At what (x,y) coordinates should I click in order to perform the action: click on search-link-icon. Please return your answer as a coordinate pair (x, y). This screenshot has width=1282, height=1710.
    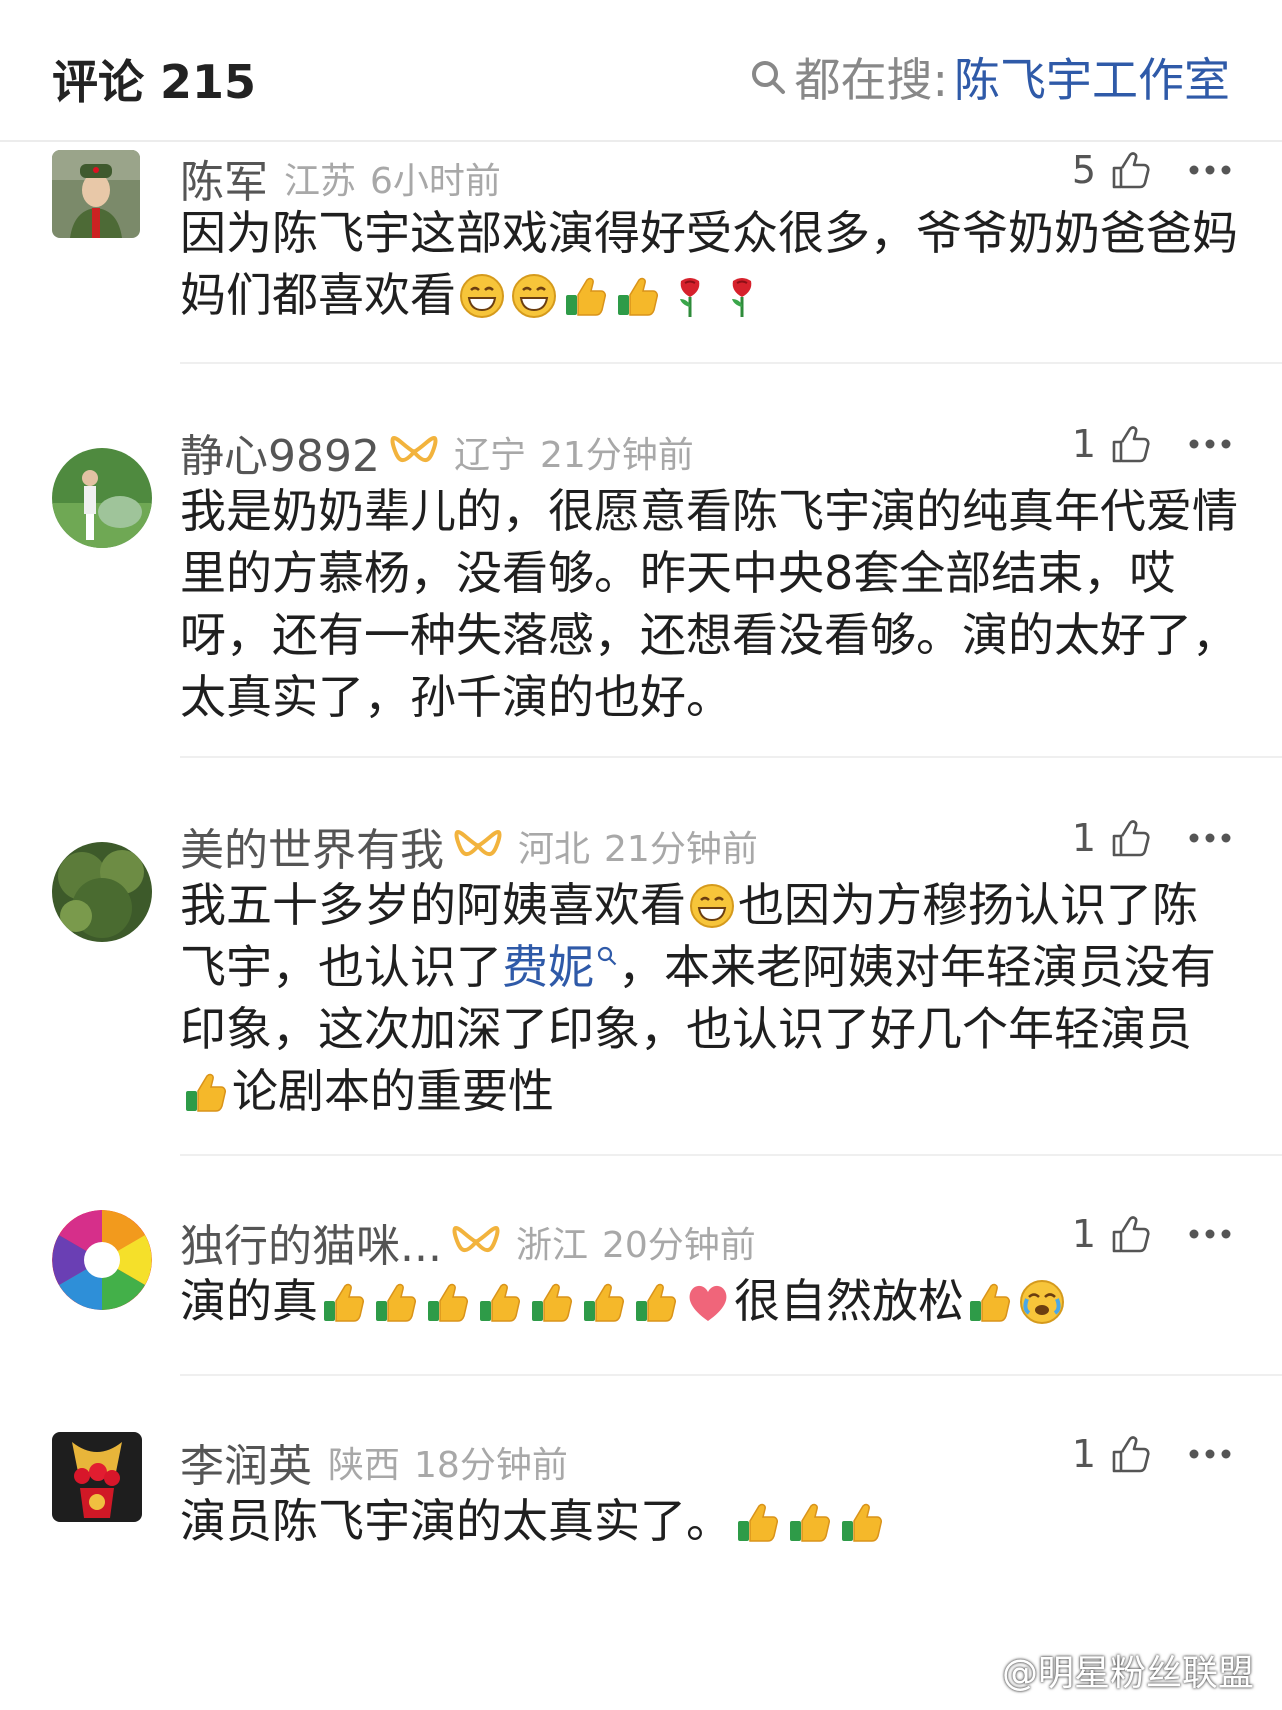
    Looking at the image, I should click on (607, 956).